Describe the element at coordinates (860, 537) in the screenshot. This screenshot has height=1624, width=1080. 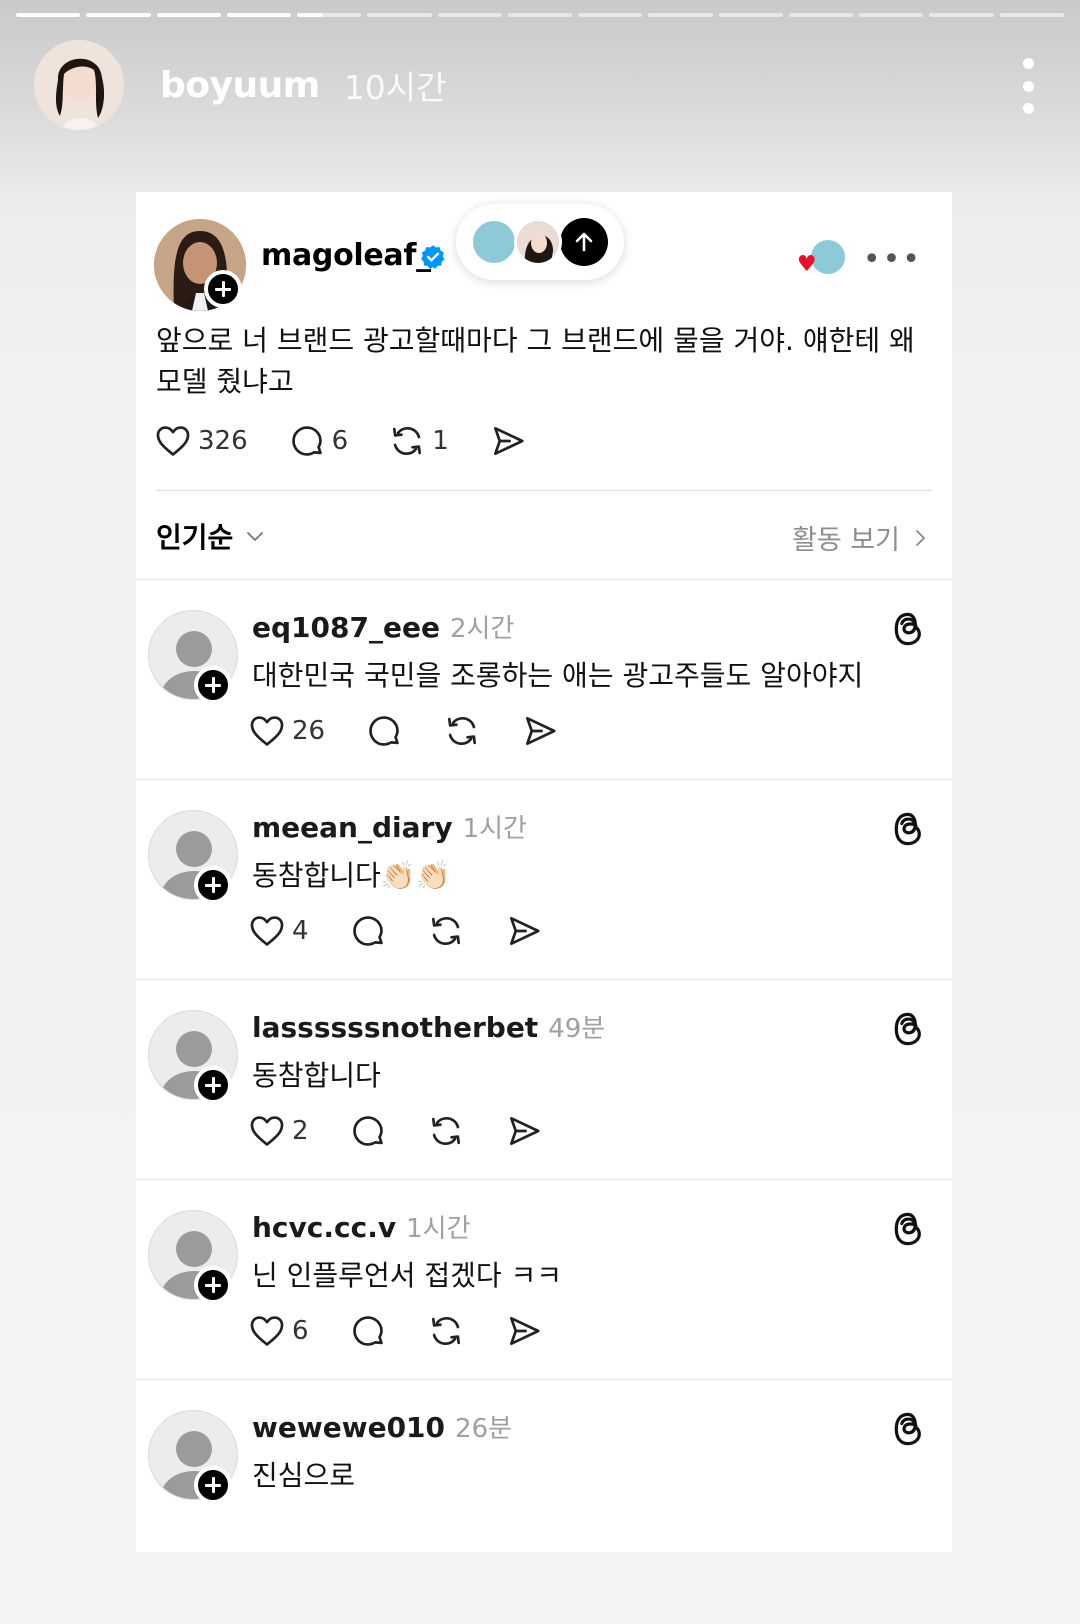
I see `view-activity-link: 활동 보기` at that location.